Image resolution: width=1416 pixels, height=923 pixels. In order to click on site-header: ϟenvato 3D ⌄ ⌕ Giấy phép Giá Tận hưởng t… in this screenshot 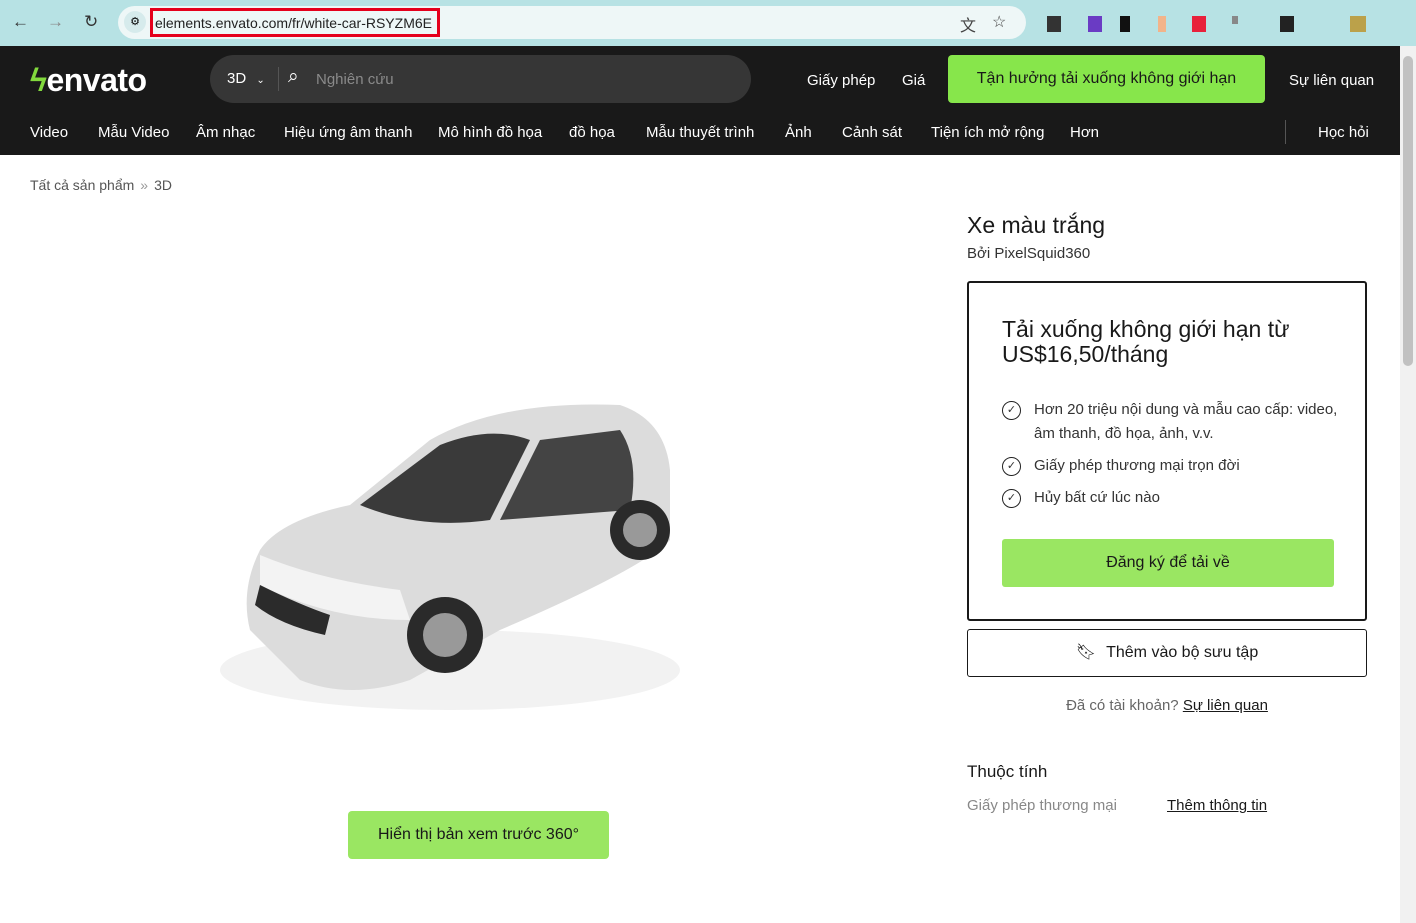, I will do `click(700, 100)`.